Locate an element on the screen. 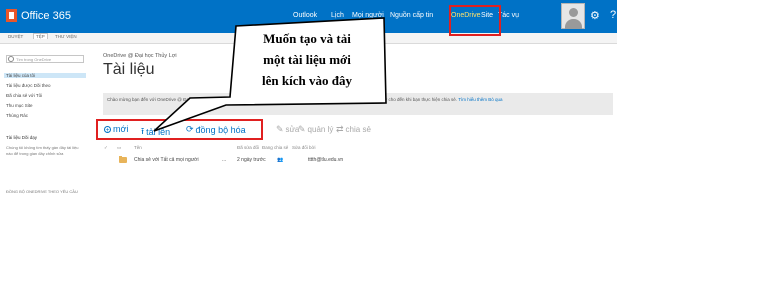 Image resolution: width=772 pixels, height=283 pixels. notice-learn-more-link: Tìm hiểu thêm is located at coordinates (472, 99).